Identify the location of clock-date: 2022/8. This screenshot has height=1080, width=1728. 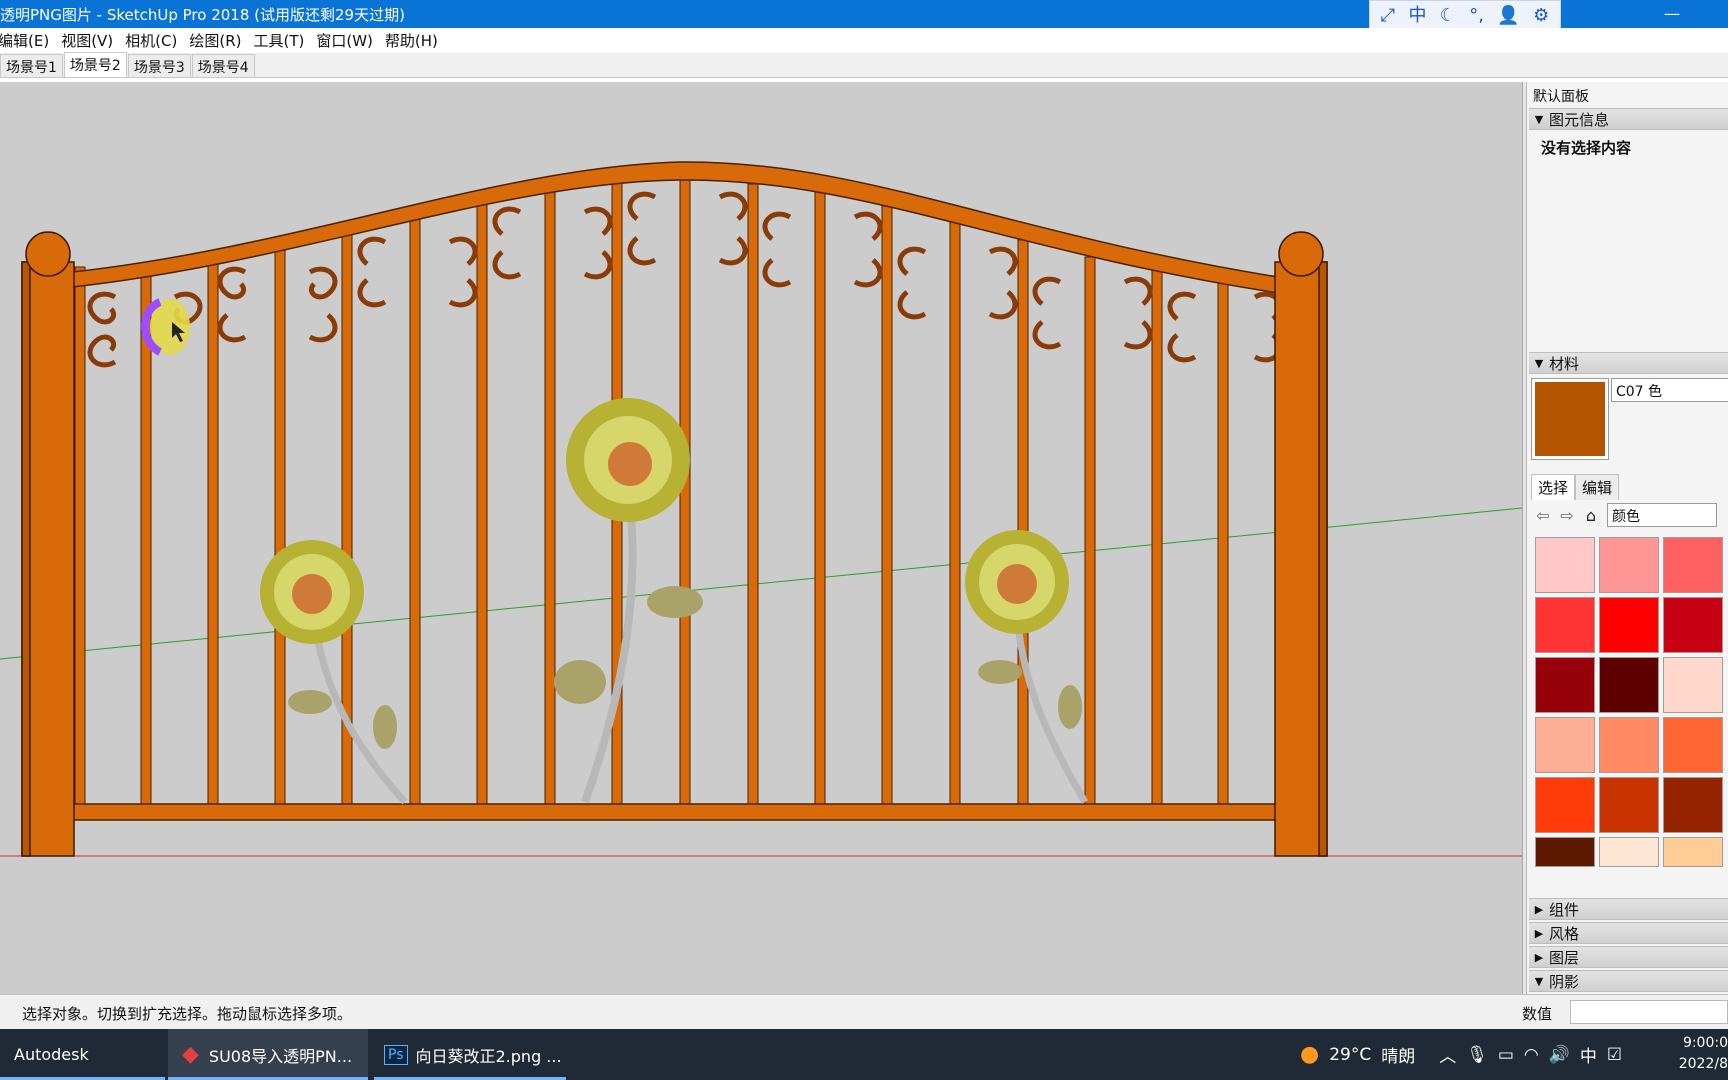
(1703, 1064).